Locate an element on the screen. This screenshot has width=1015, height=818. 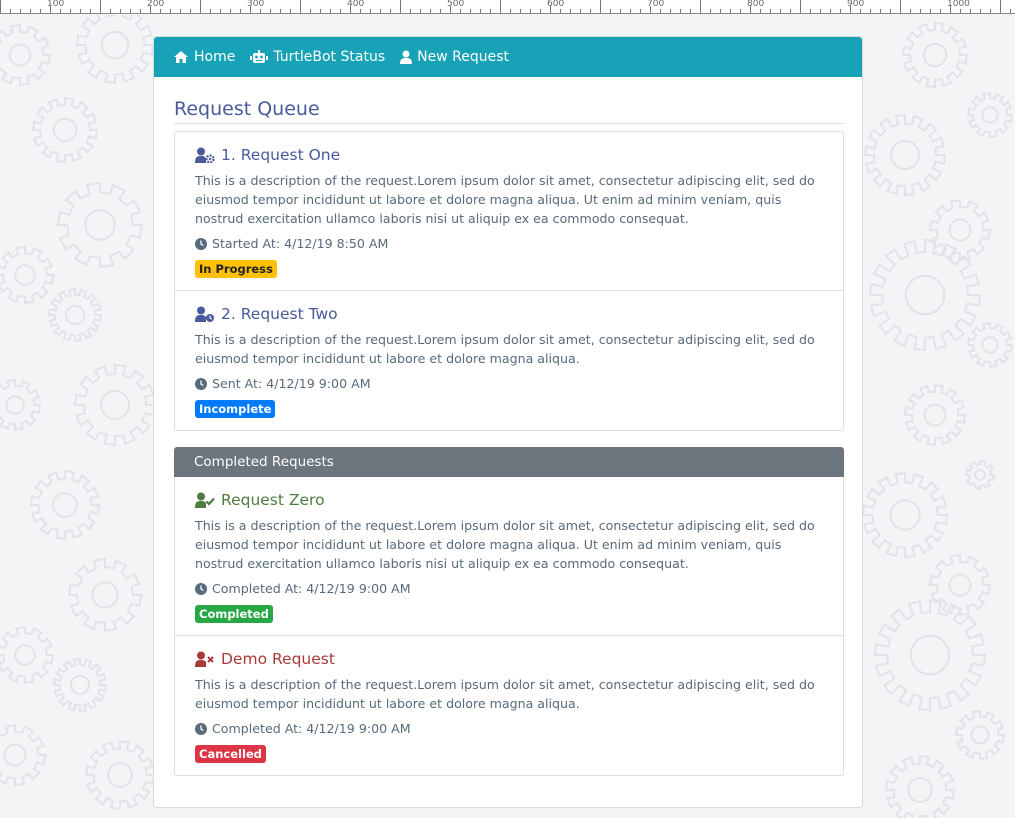
user-x-icon is located at coordinates (204, 659).